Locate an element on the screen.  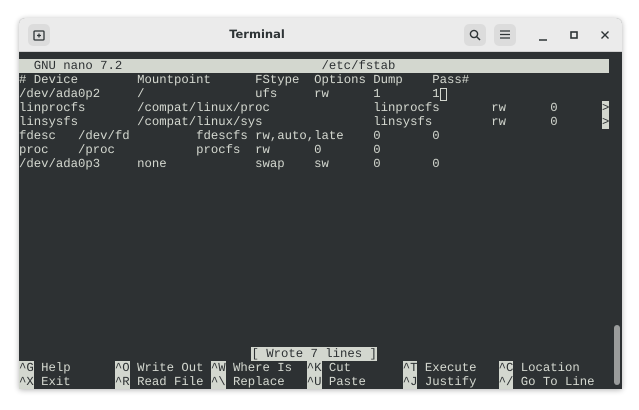
shortcut-label: Where Is is located at coordinates (262, 368).